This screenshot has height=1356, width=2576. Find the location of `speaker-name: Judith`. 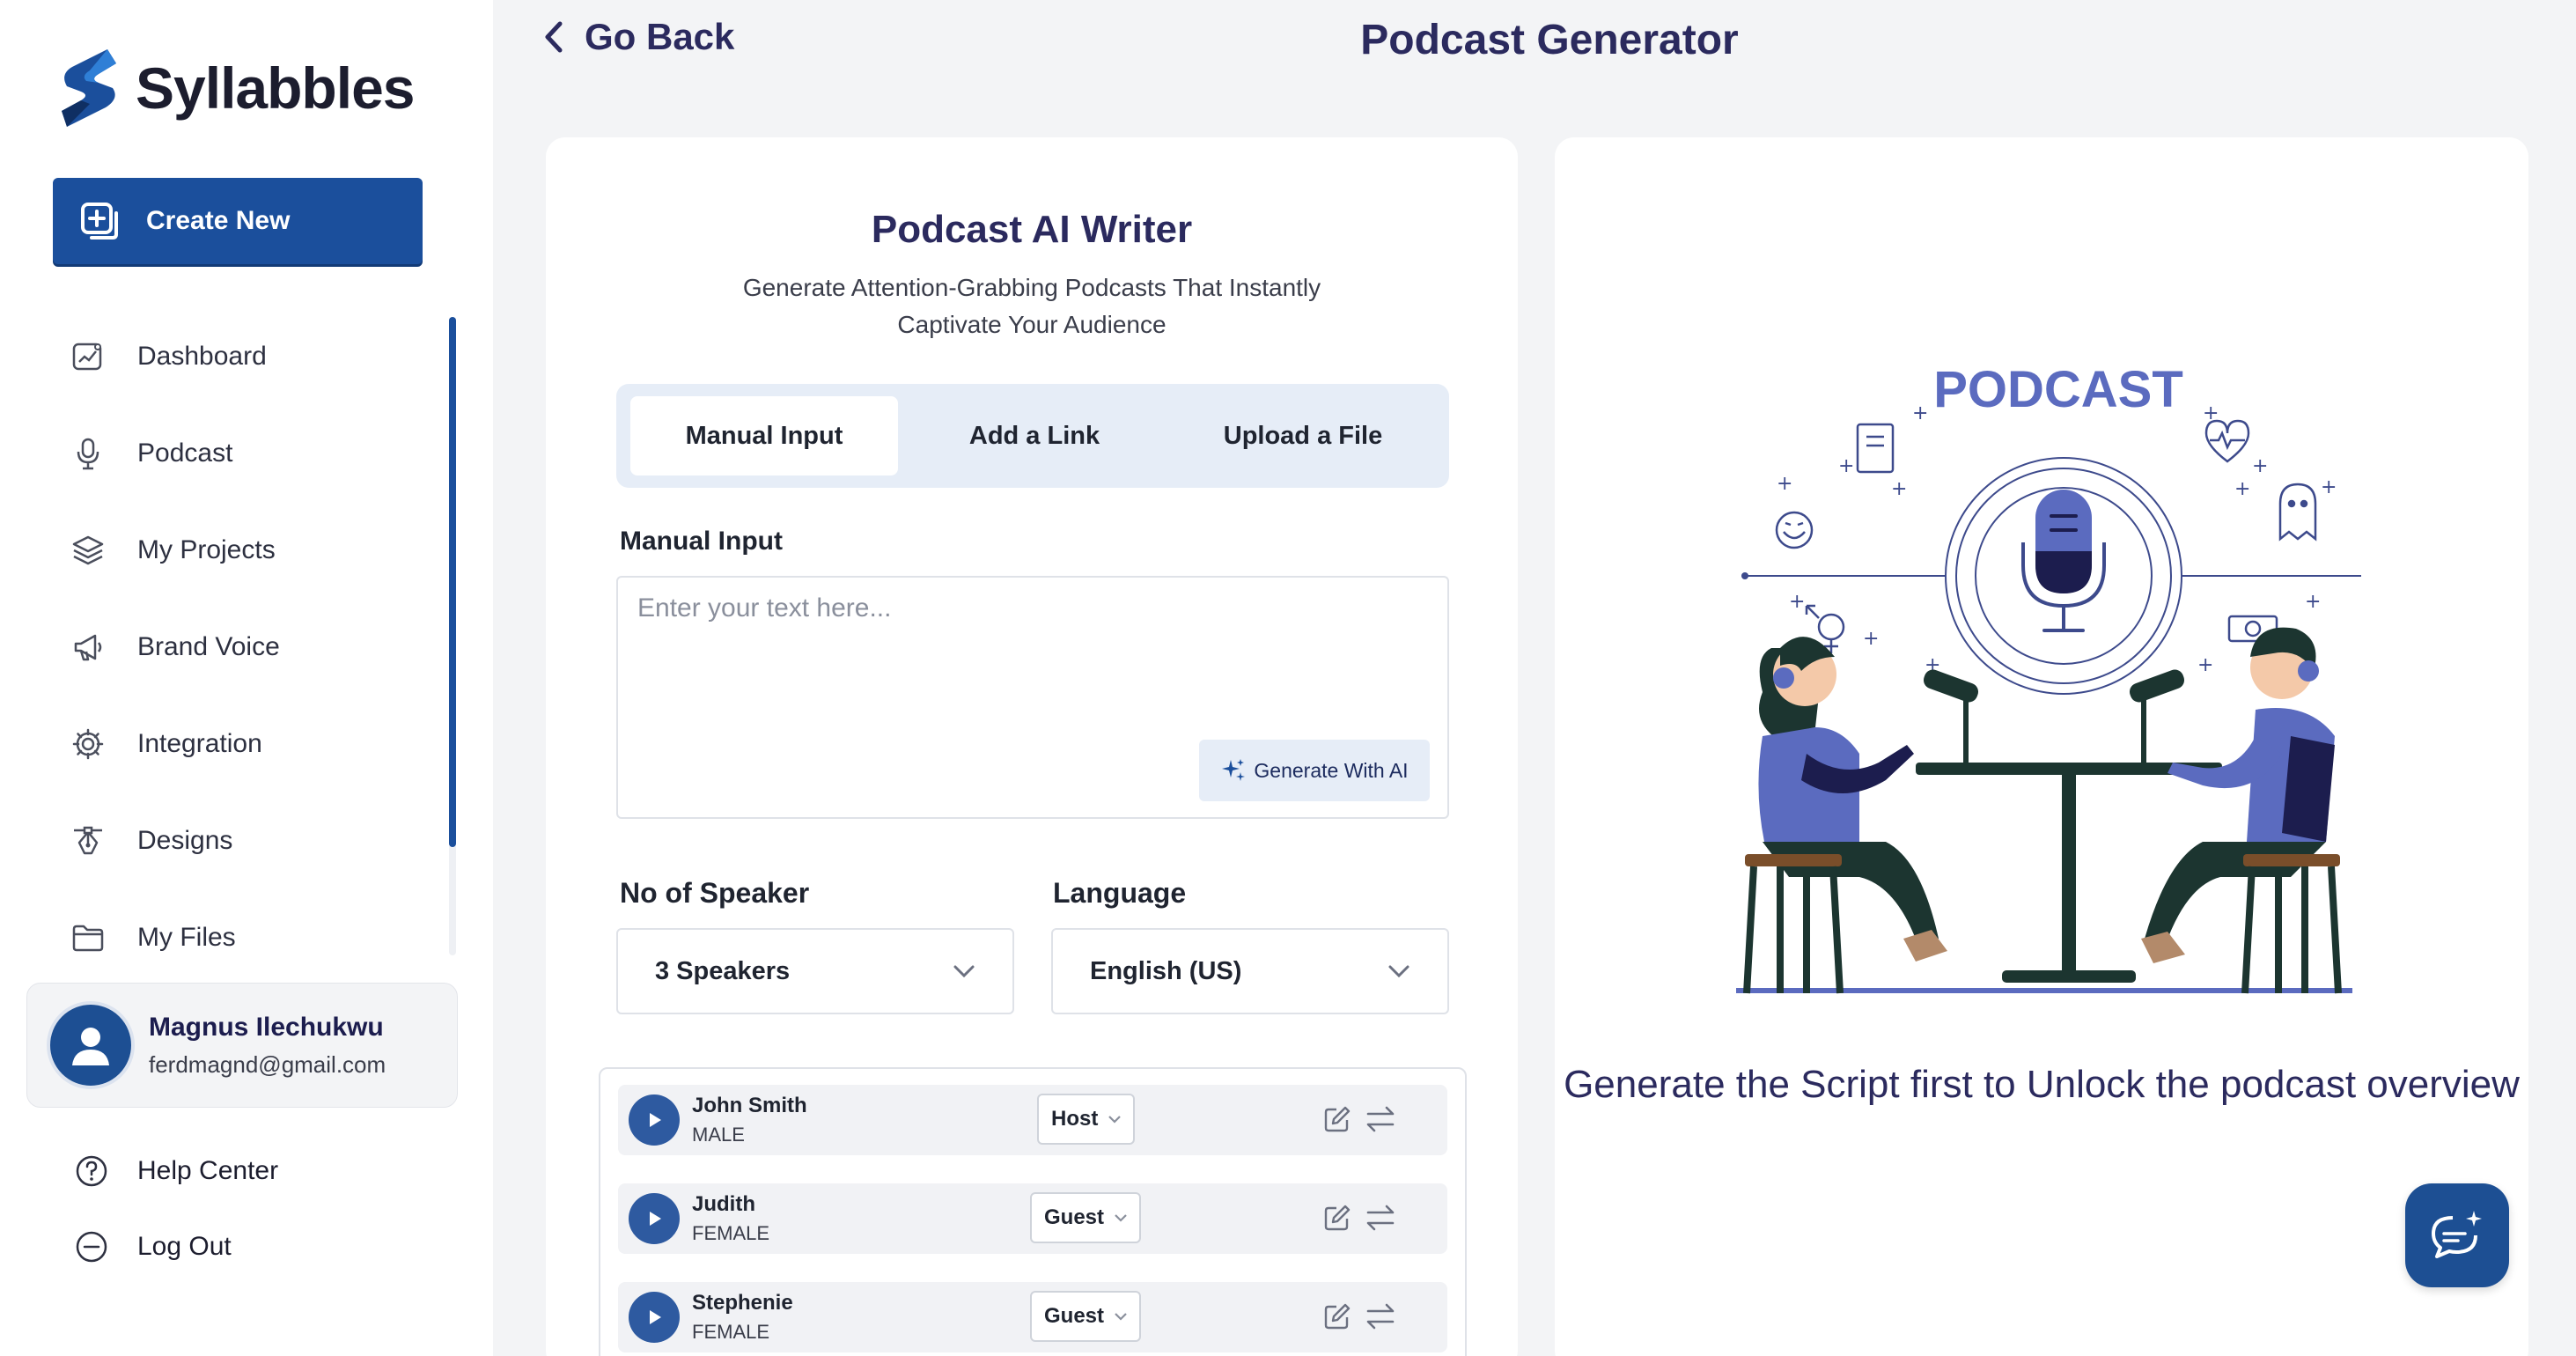

speaker-name: Judith is located at coordinates (723, 1204).